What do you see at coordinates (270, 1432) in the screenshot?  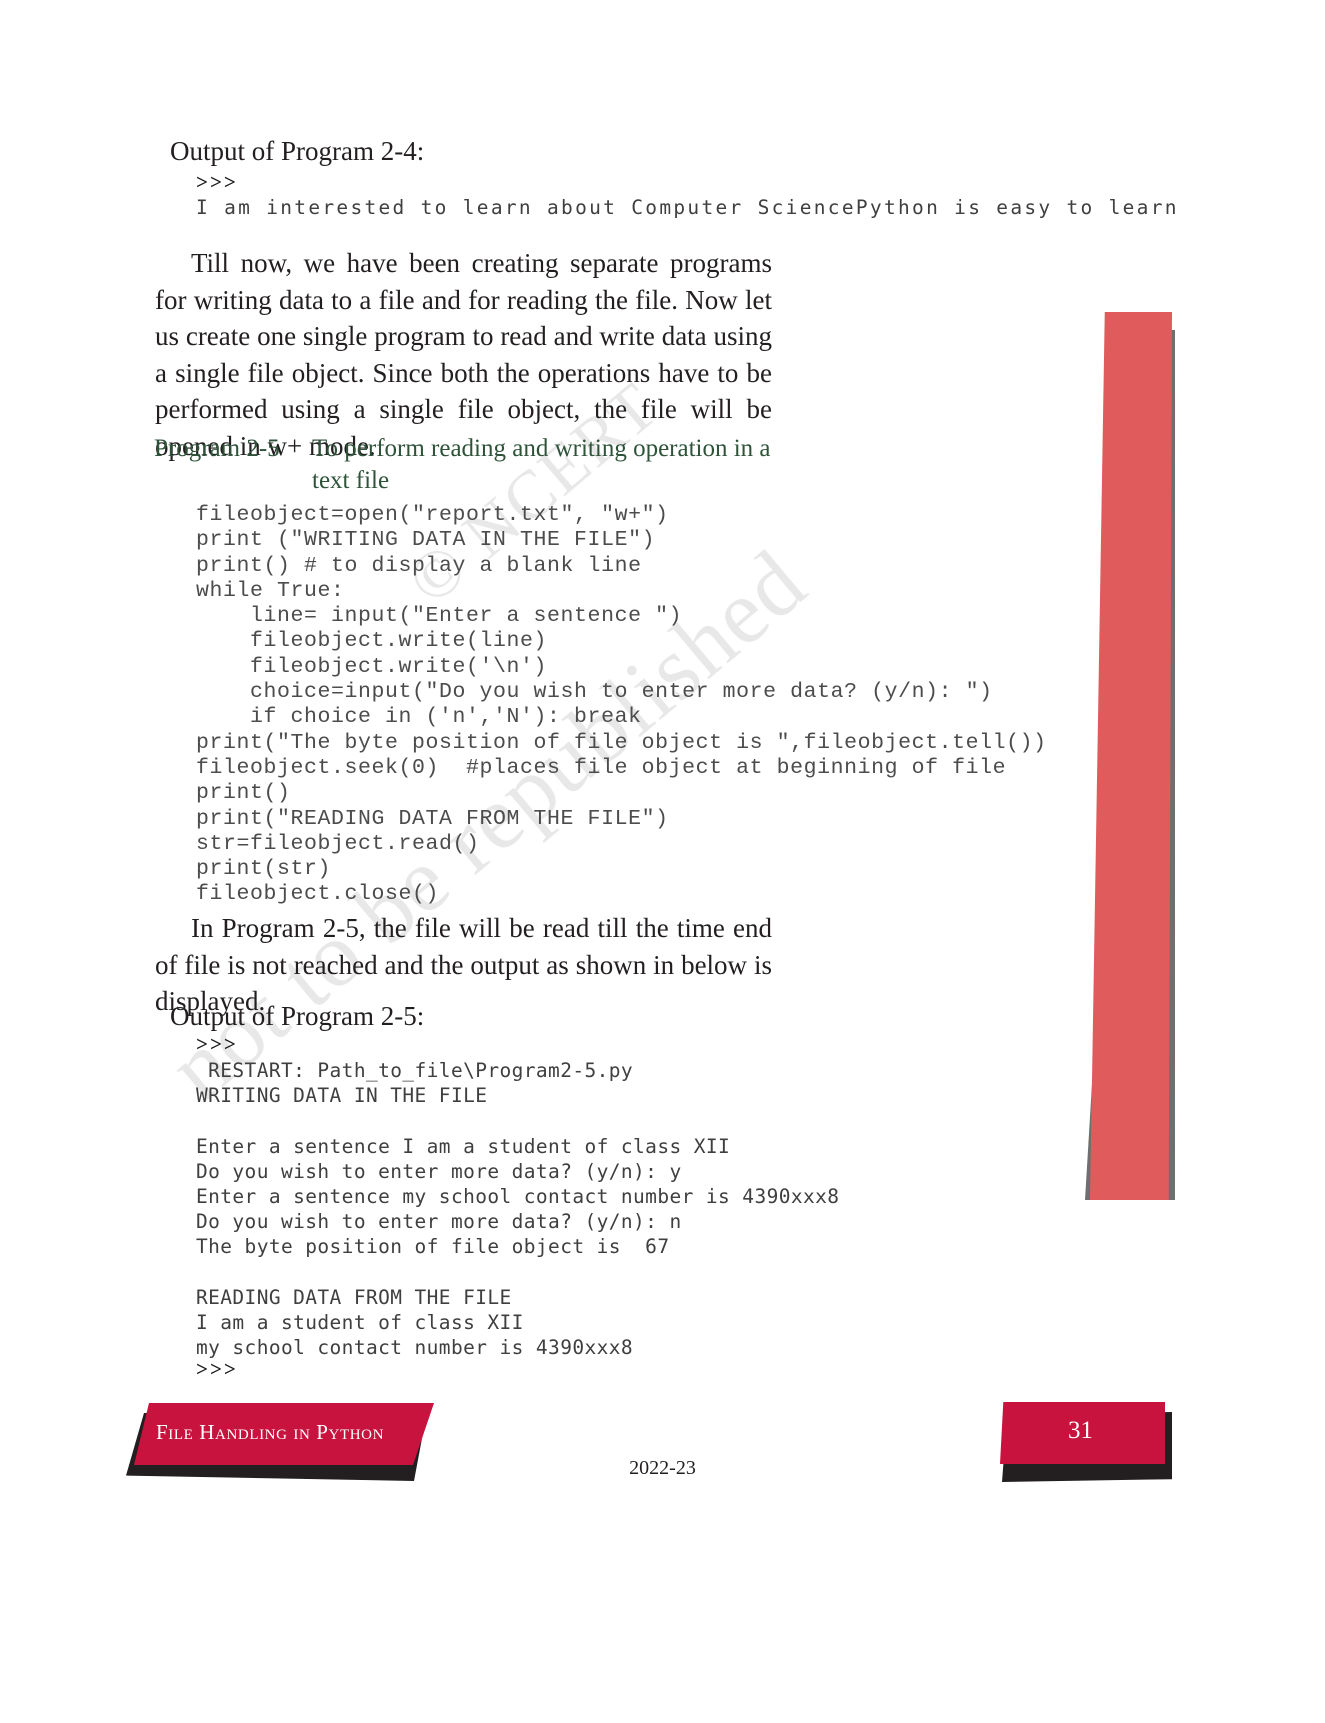 I see `footer-chapter-label: File Handling in Python` at bounding box center [270, 1432].